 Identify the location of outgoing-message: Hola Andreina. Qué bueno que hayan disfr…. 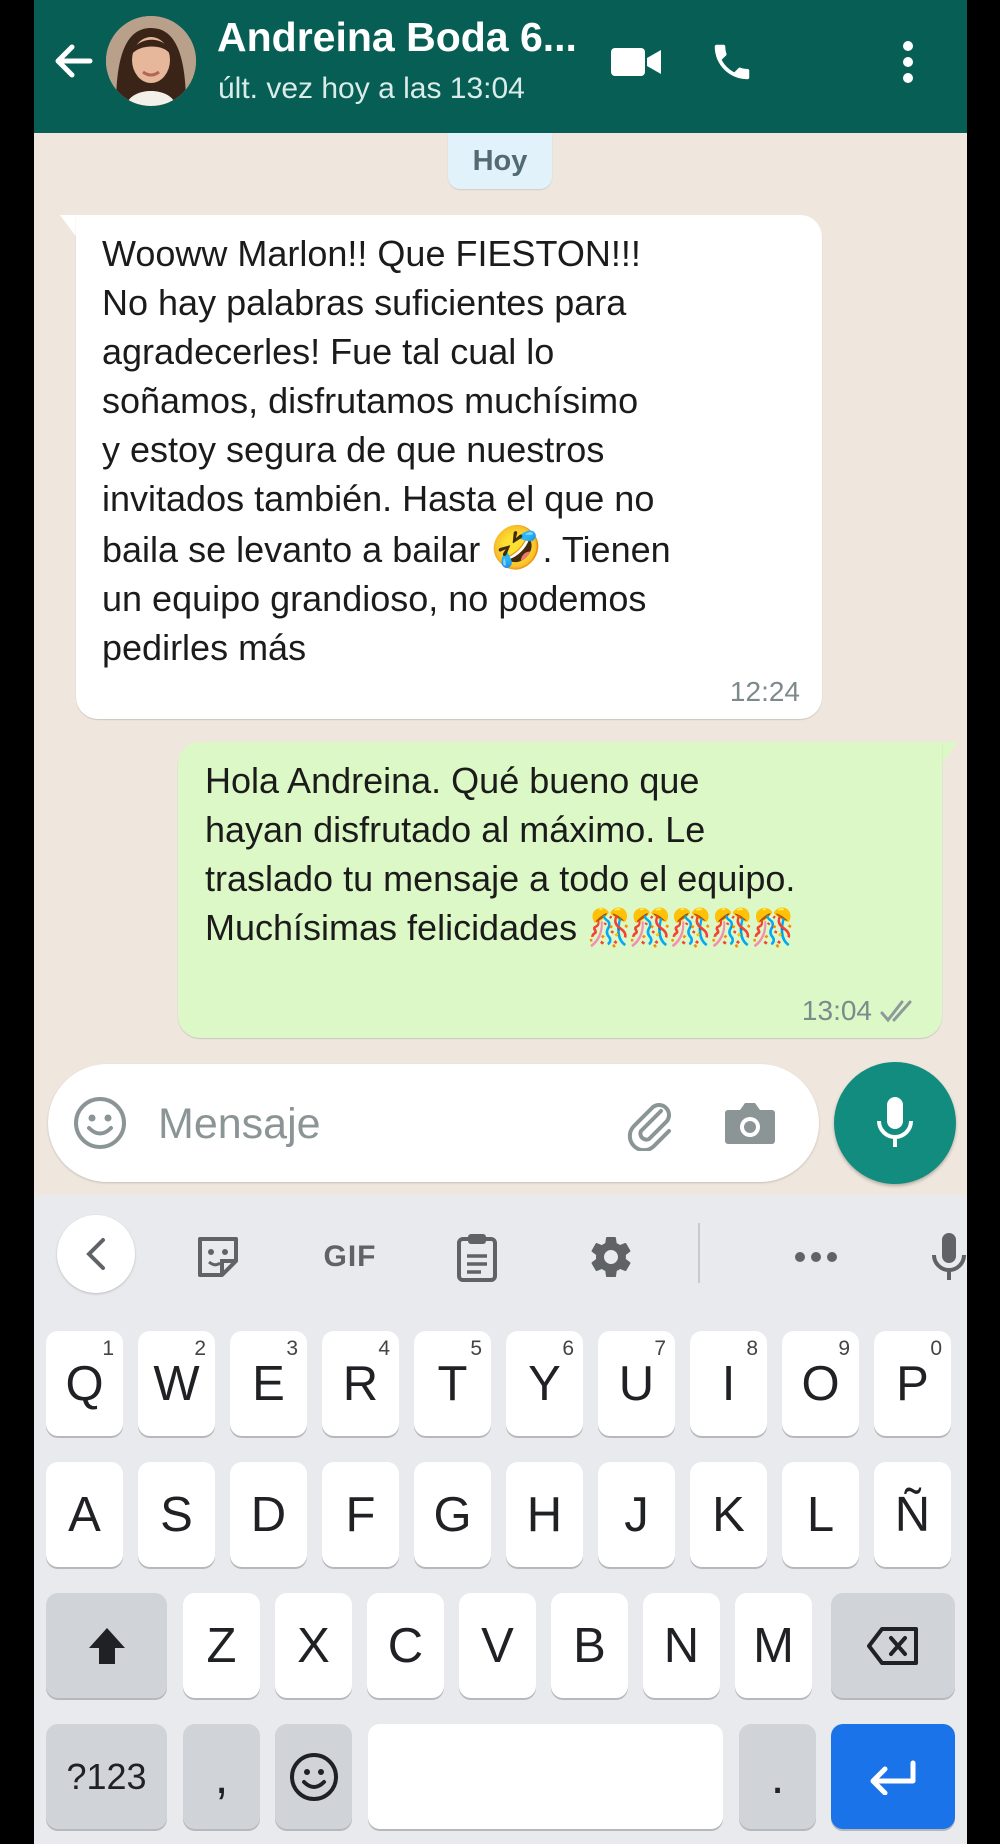
(560, 890).